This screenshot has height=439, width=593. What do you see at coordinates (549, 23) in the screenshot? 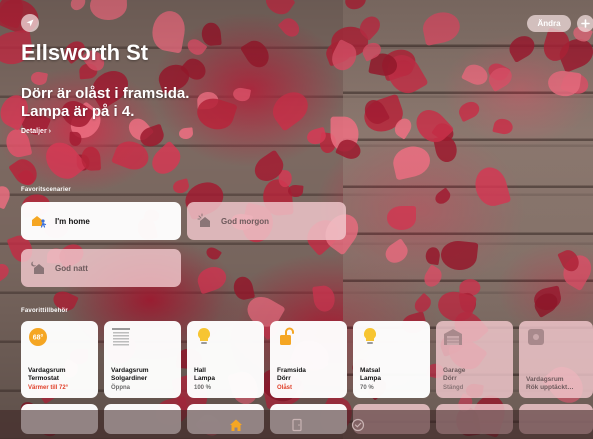
I see `edit-button: Ändra` at bounding box center [549, 23].